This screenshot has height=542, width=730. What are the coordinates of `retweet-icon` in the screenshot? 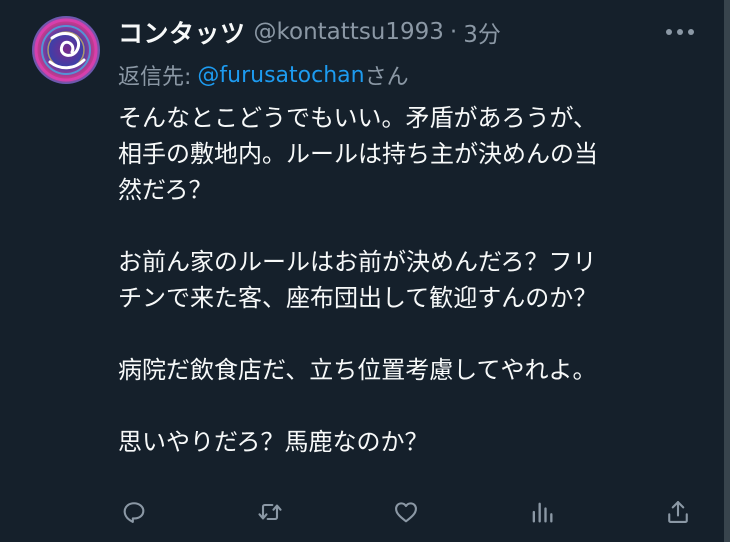 It's located at (270, 512).